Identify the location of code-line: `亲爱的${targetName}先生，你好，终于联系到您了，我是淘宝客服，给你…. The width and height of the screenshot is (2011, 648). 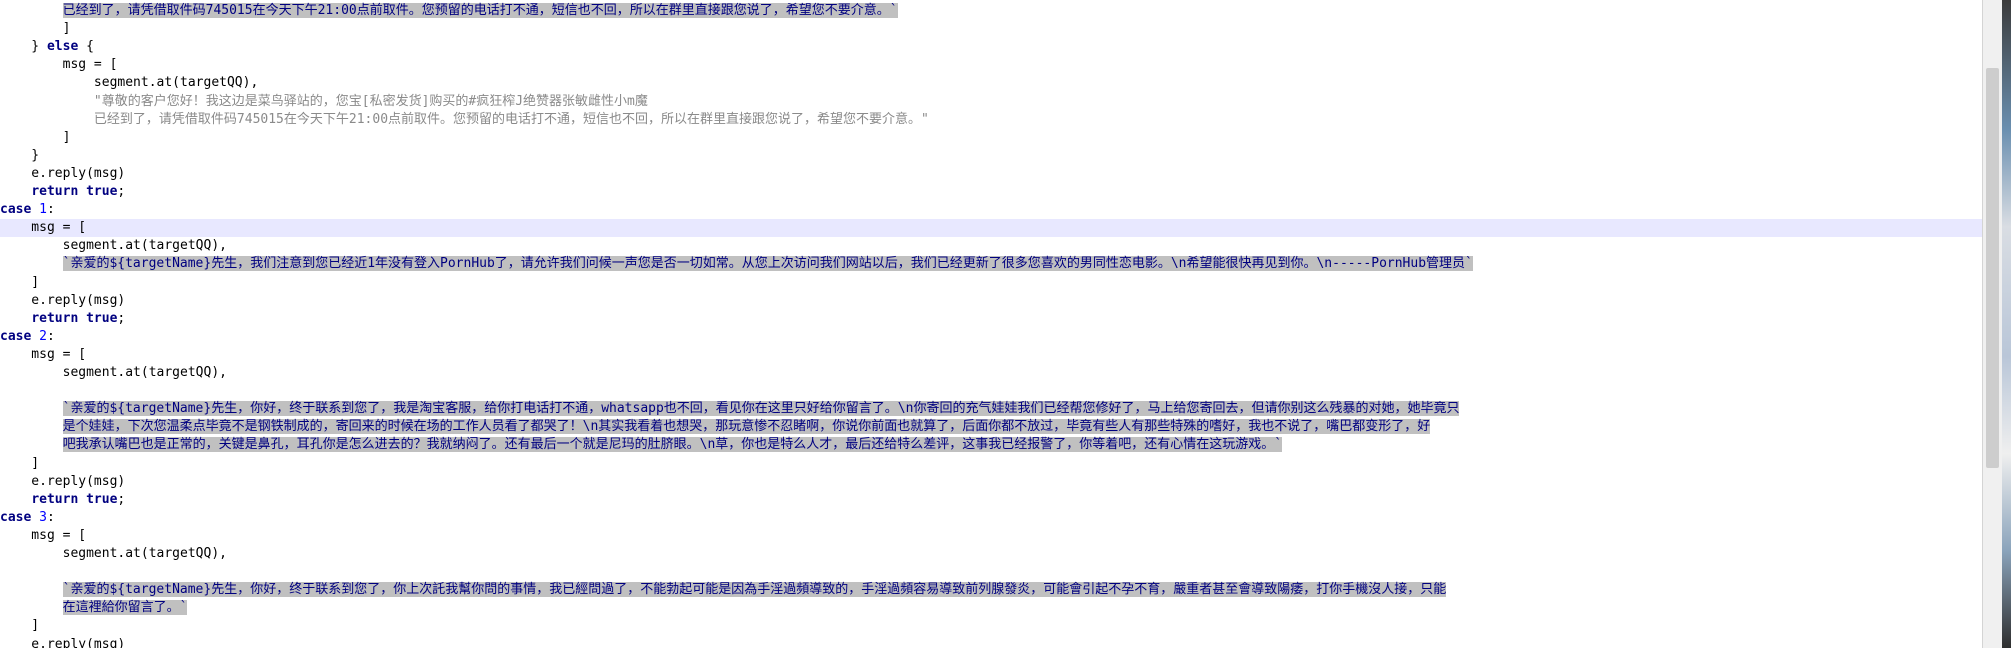
(991, 409).